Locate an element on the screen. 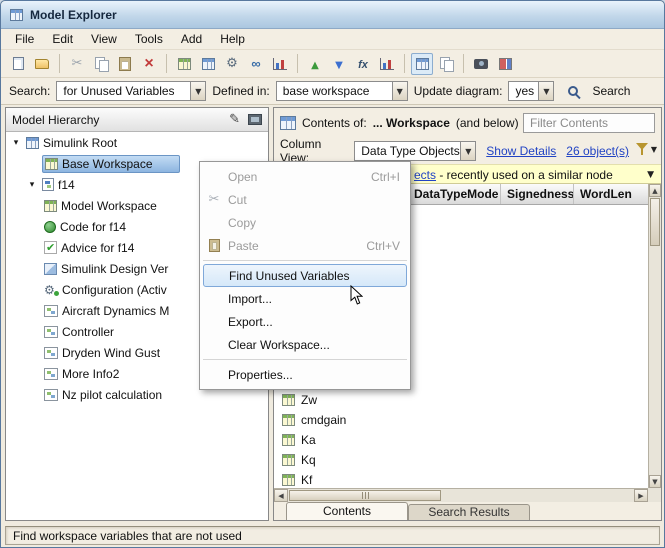  shortcut-label: Ctrl+I is located at coordinates (385, 176).